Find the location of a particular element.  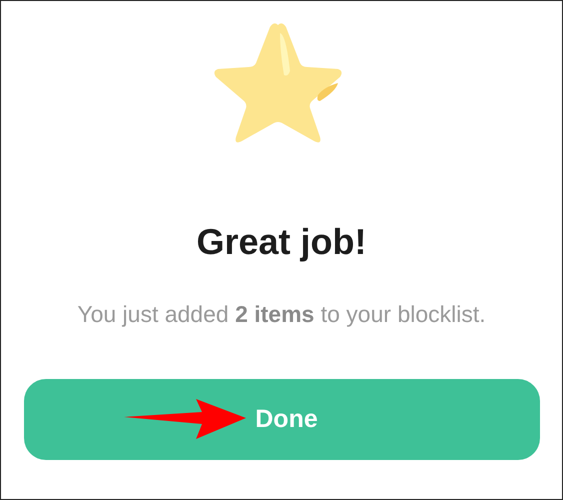

star-icon is located at coordinates (278, 83).